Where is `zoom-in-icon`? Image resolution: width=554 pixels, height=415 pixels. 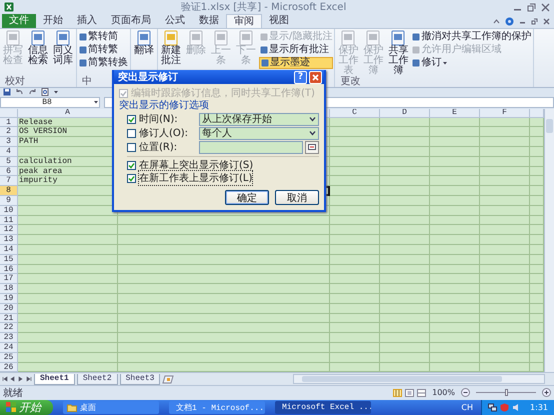 zoom-in-icon is located at coordinates (546, 393).